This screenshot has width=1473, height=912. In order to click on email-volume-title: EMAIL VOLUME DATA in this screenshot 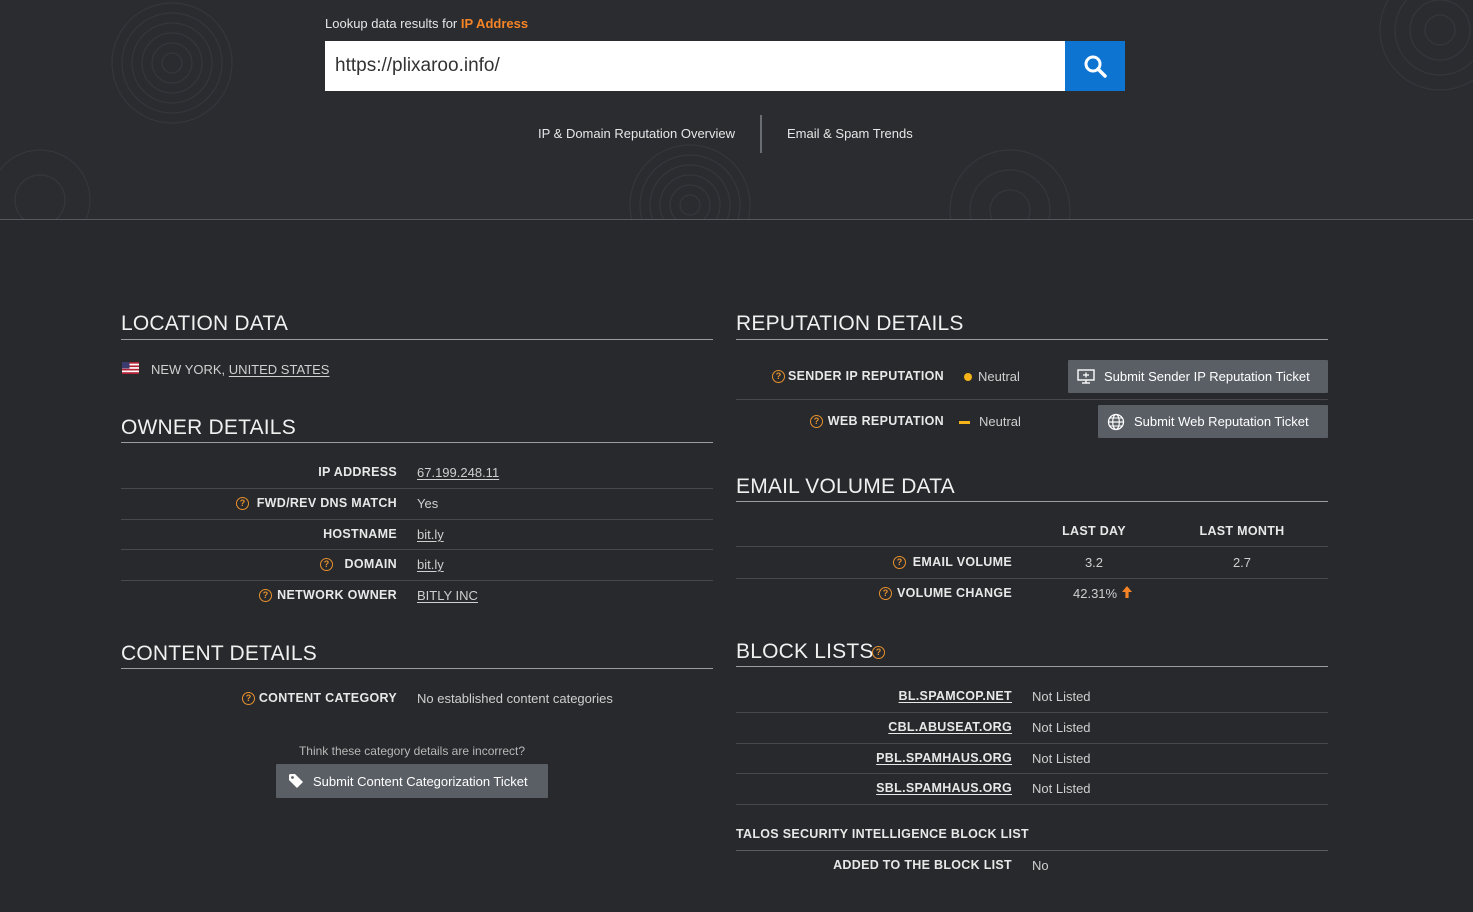, I will do `click(845, 486)`.